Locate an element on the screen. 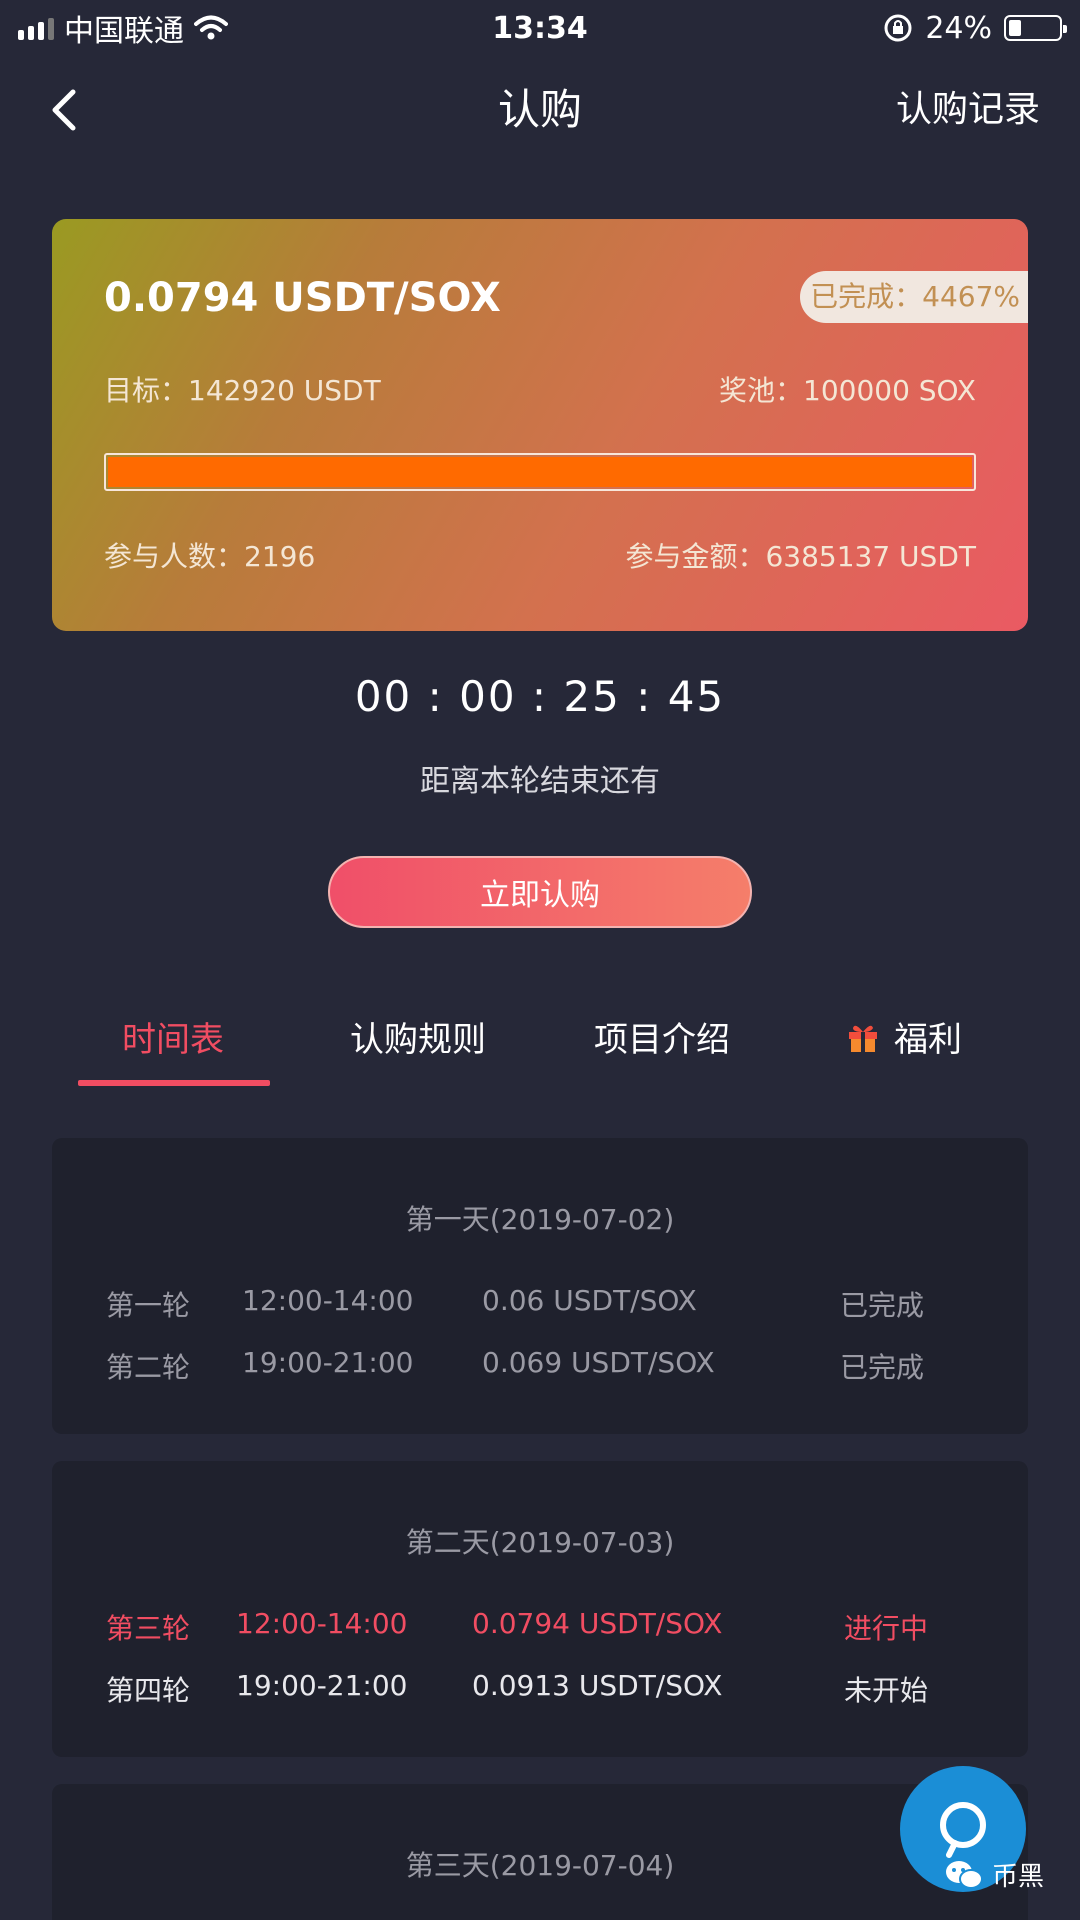 The image size is (1080, 1920). round-price: 0.0794 USDT/SOX is located at coordinates (597, 1623).